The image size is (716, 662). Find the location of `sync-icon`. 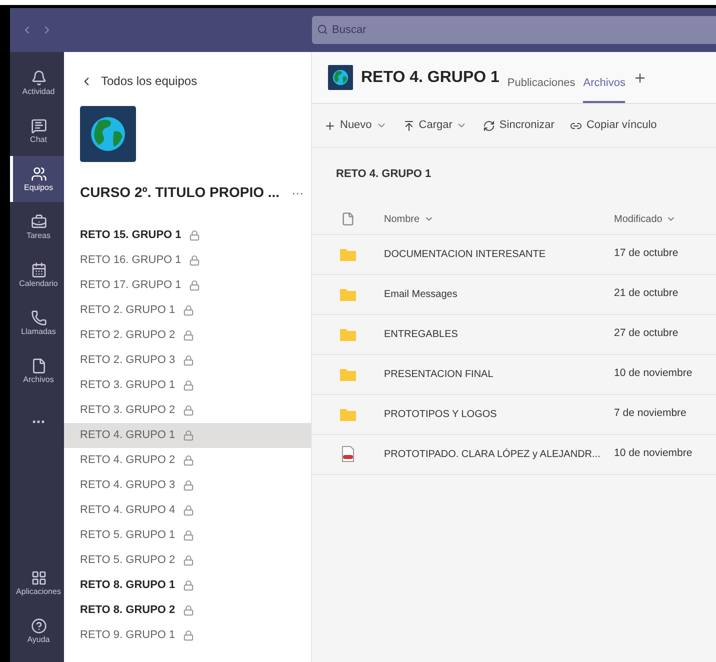

sync-icon is located at coordinates (489, 126).